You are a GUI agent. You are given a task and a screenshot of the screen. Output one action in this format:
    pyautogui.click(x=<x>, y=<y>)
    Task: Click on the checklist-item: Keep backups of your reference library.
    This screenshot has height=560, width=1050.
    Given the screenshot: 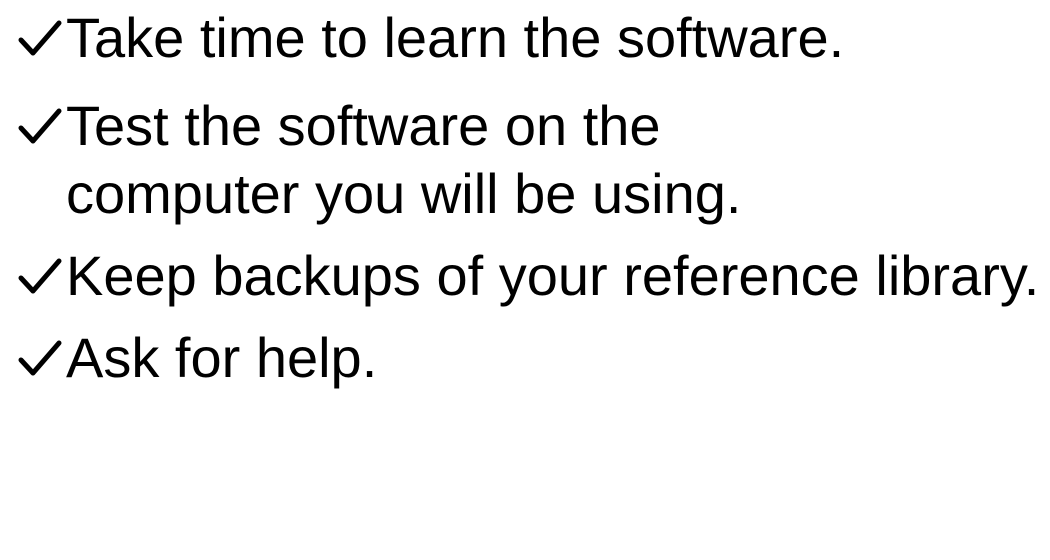 What is the action you would take?
    pyautogui.click(x=534, y=276)
    